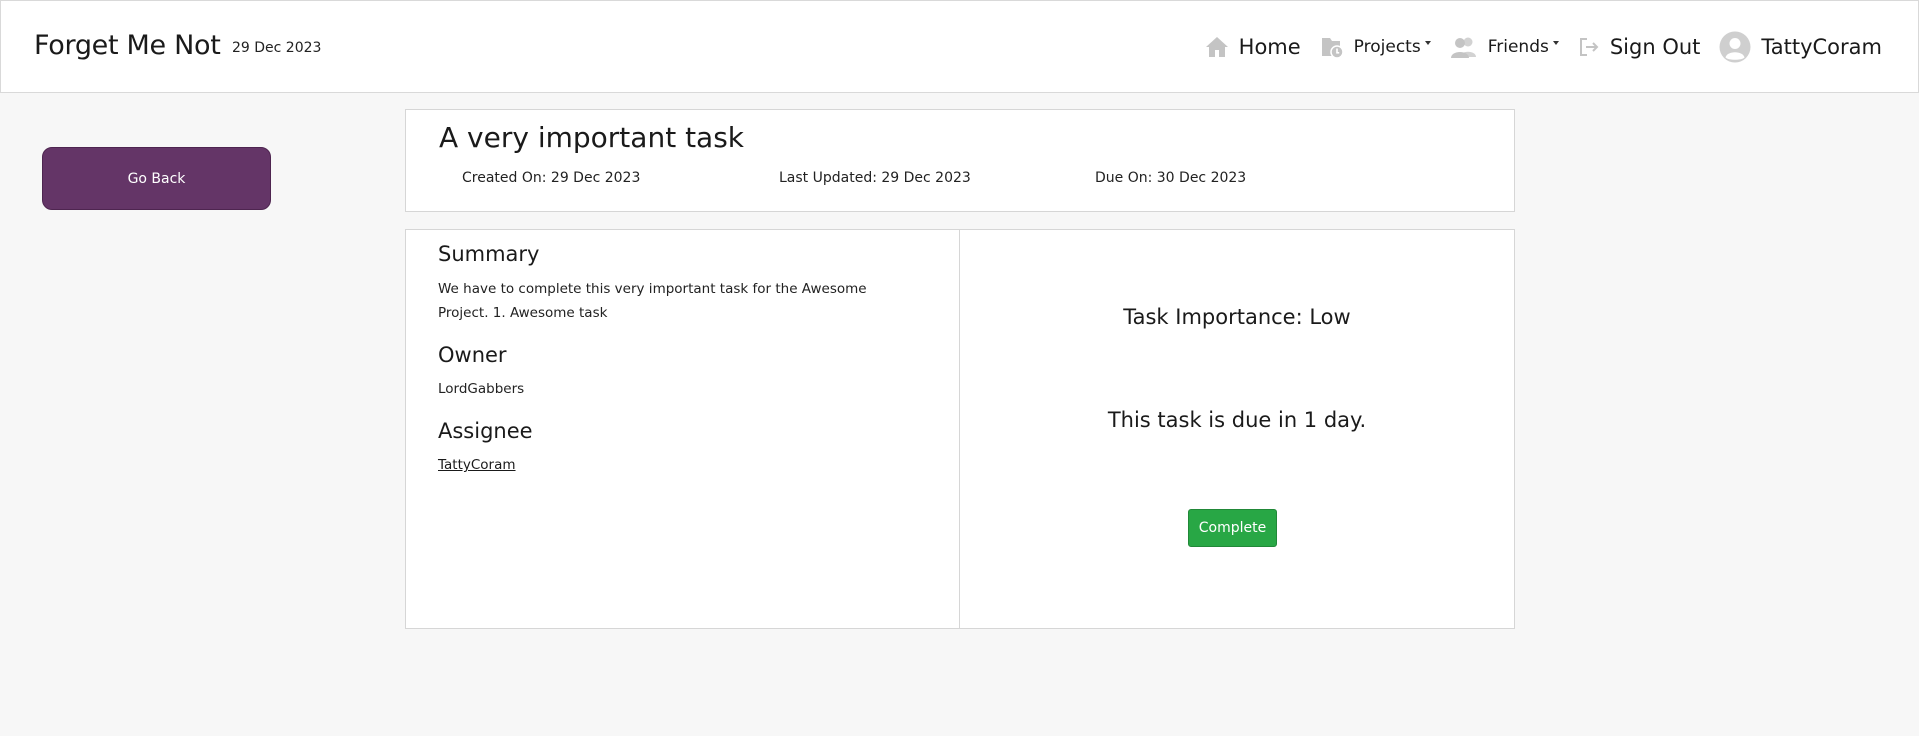  What do you see at coordinates (1655, 47) in the screenshot?
I see `nav-sign-out-label: Sign Out` at bounding box center [1655, 47].